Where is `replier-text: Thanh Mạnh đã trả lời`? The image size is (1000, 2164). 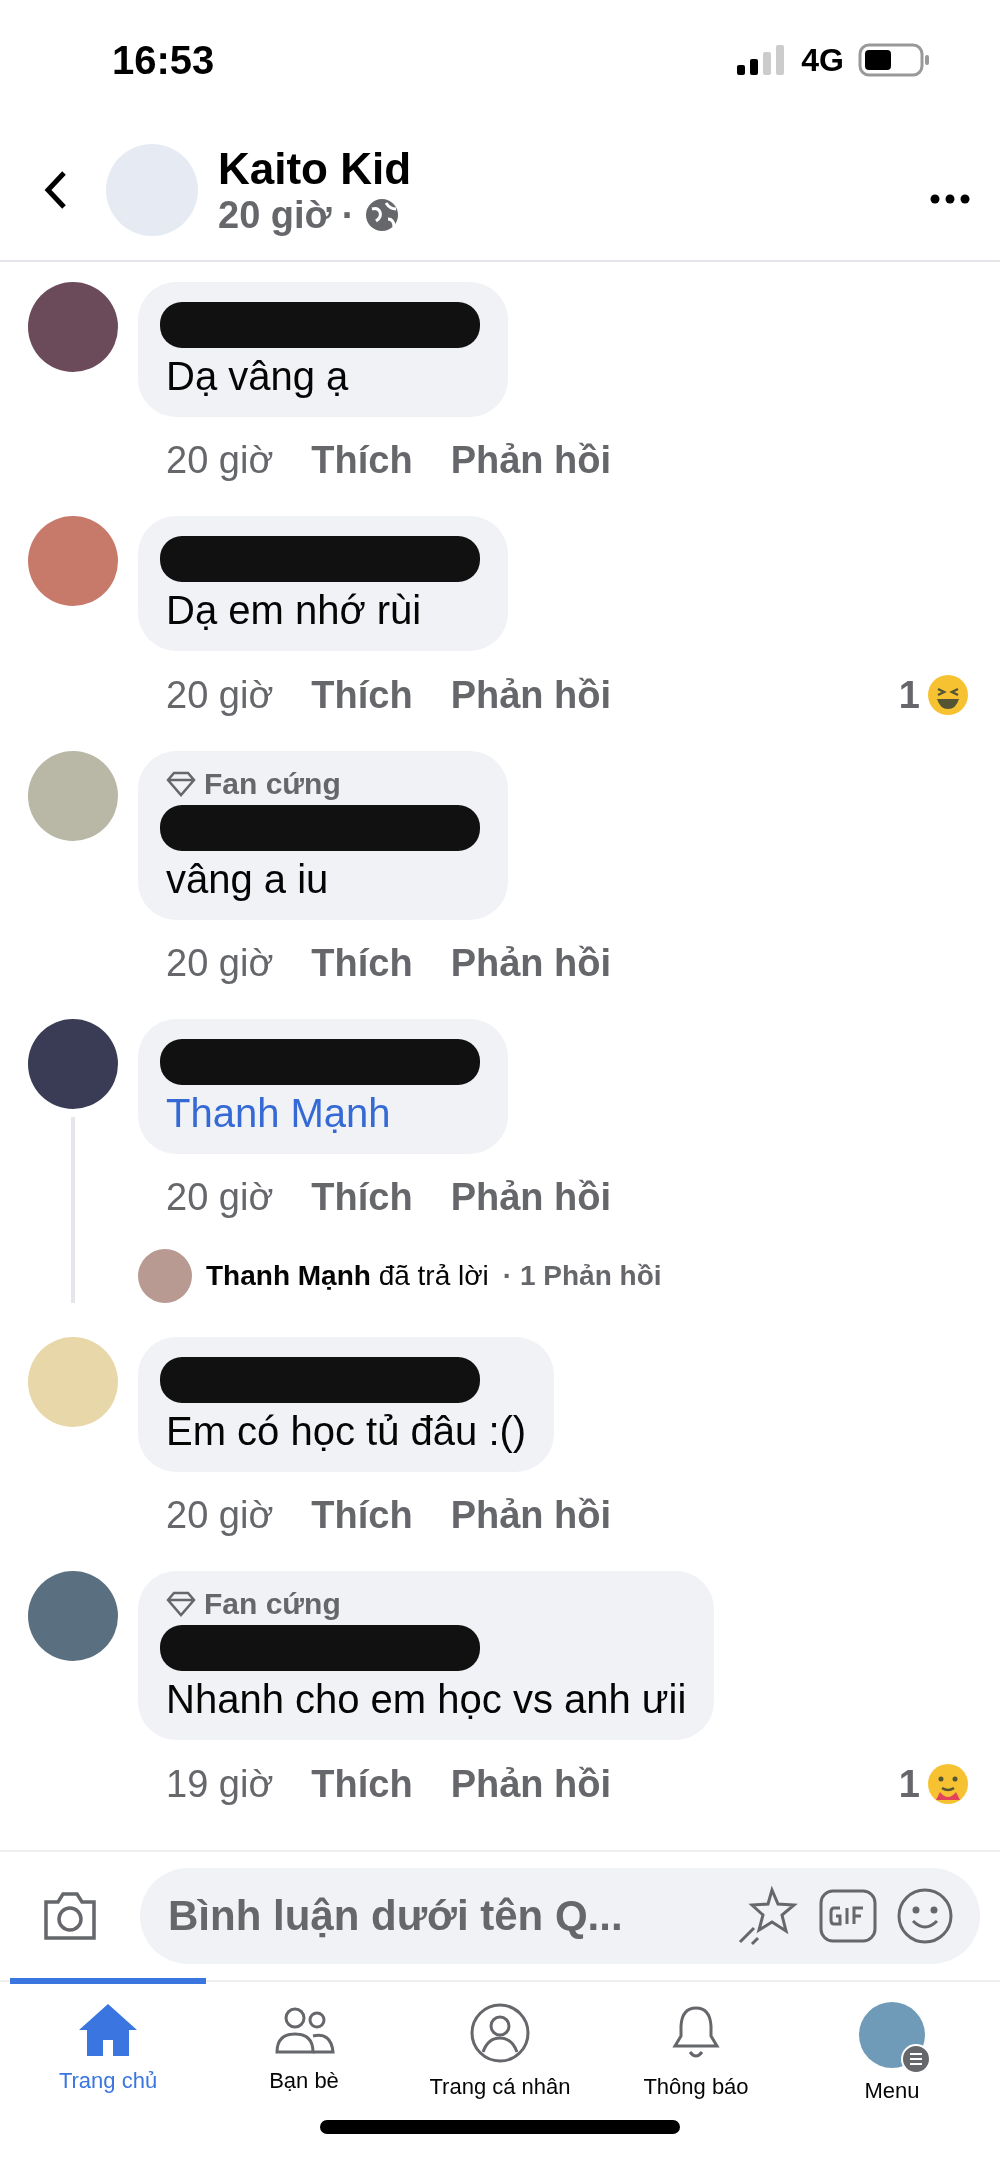
replier-text: Thanh Mạnh đã trả lời is located at coordinates (347, 1276).